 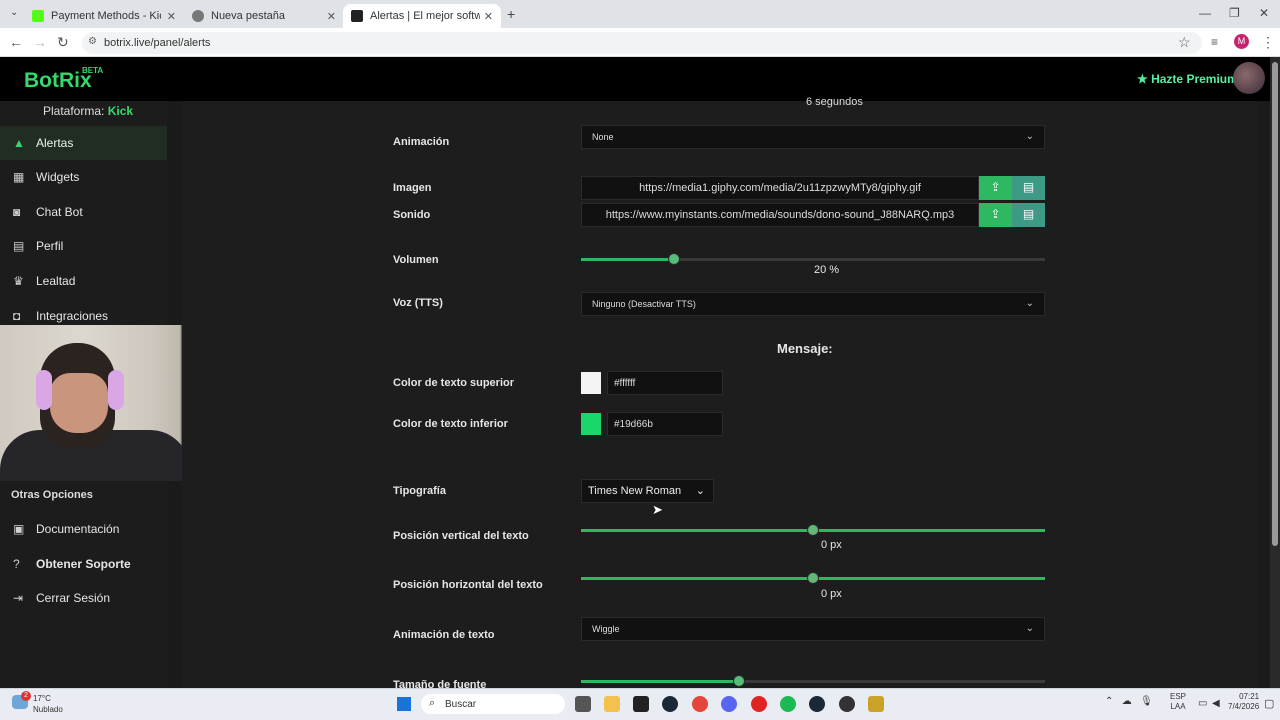 What do you see at coordinates (1249, 78) in the screenshot?
I see `user-avatar` at bounding box center [1249, 78].